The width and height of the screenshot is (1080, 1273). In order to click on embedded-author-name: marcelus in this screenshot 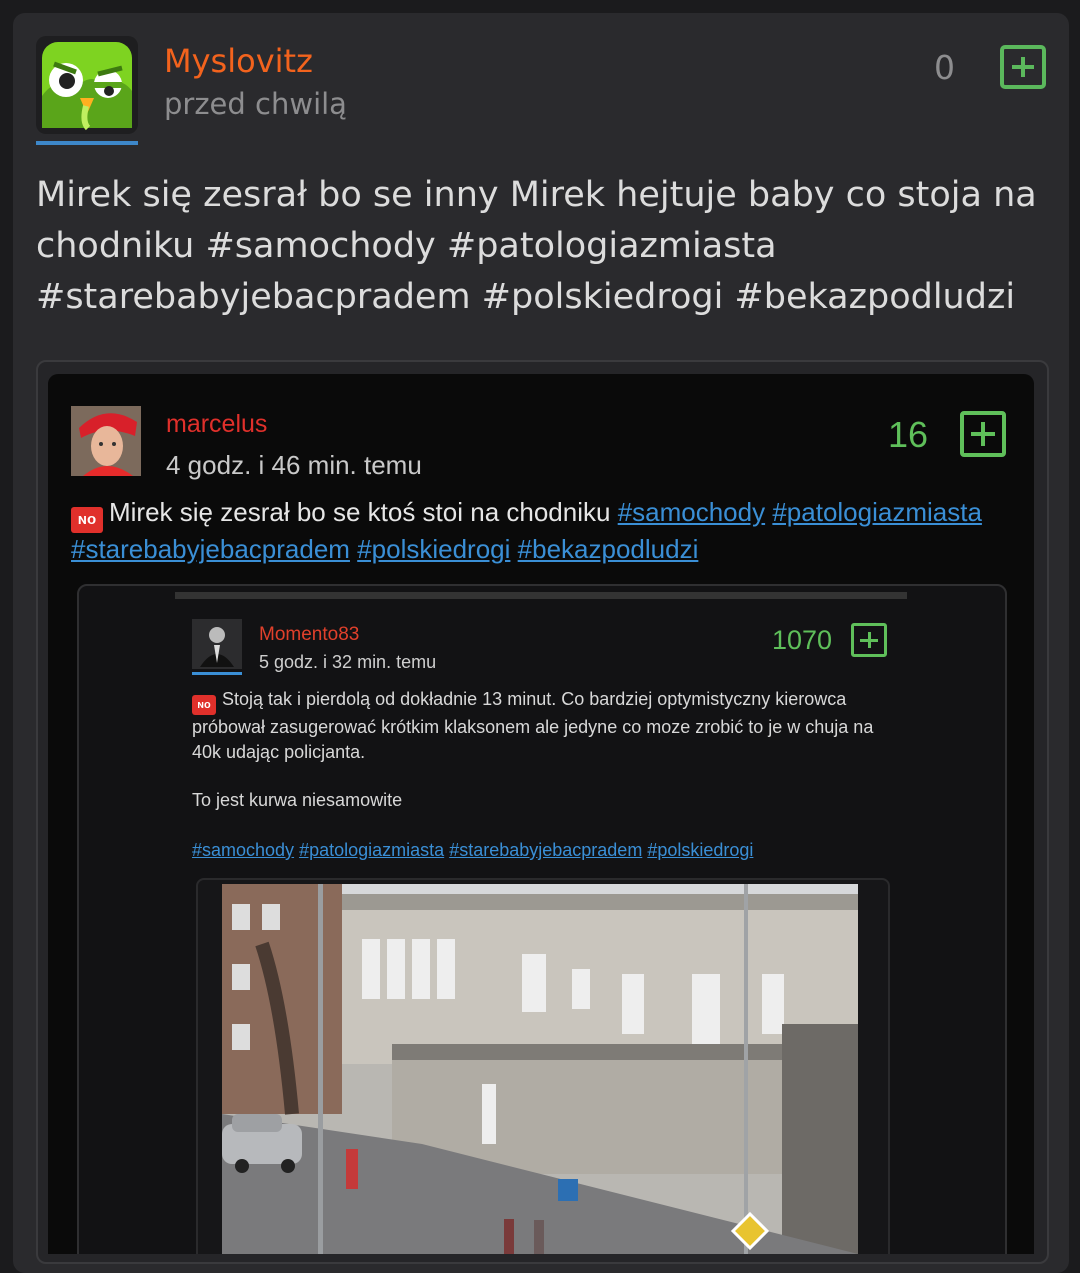, I will do `click(217, 424)`.